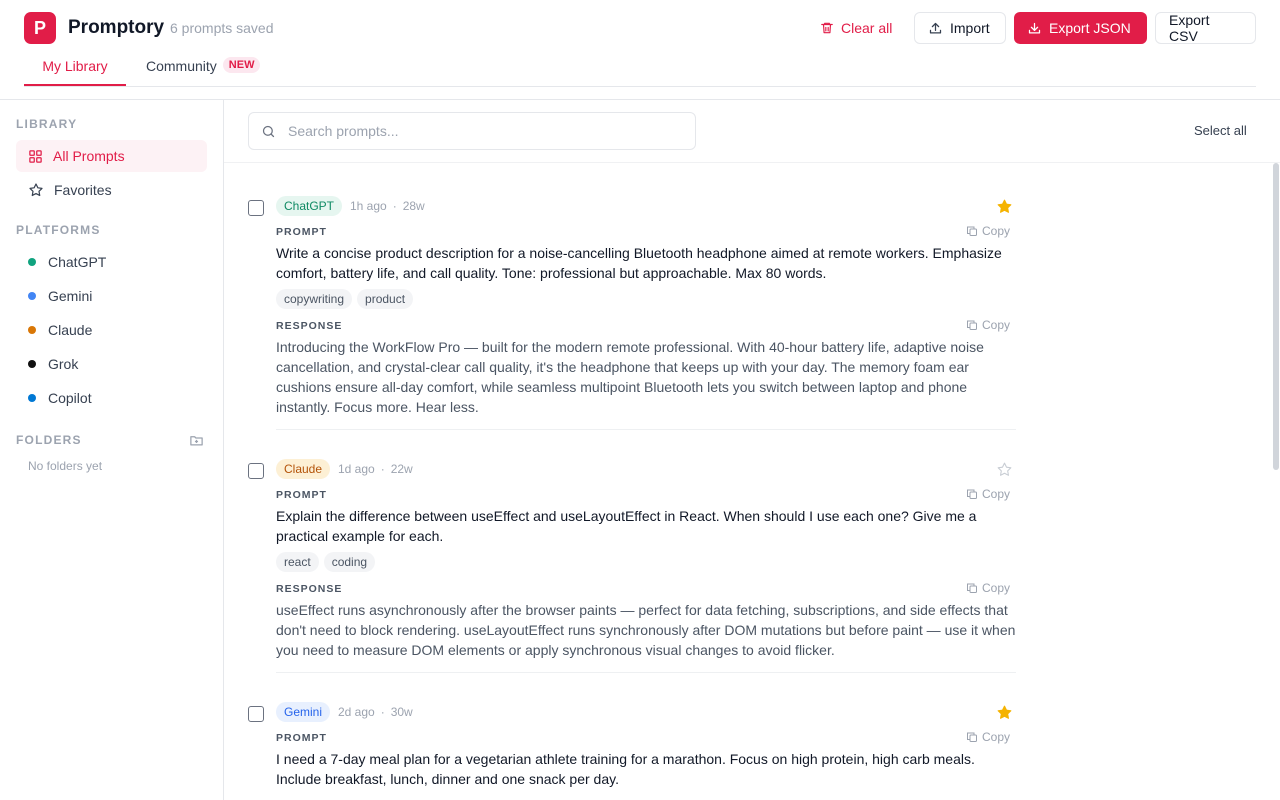  I want to click on timestamp: 1h ago, so click(368, 206).